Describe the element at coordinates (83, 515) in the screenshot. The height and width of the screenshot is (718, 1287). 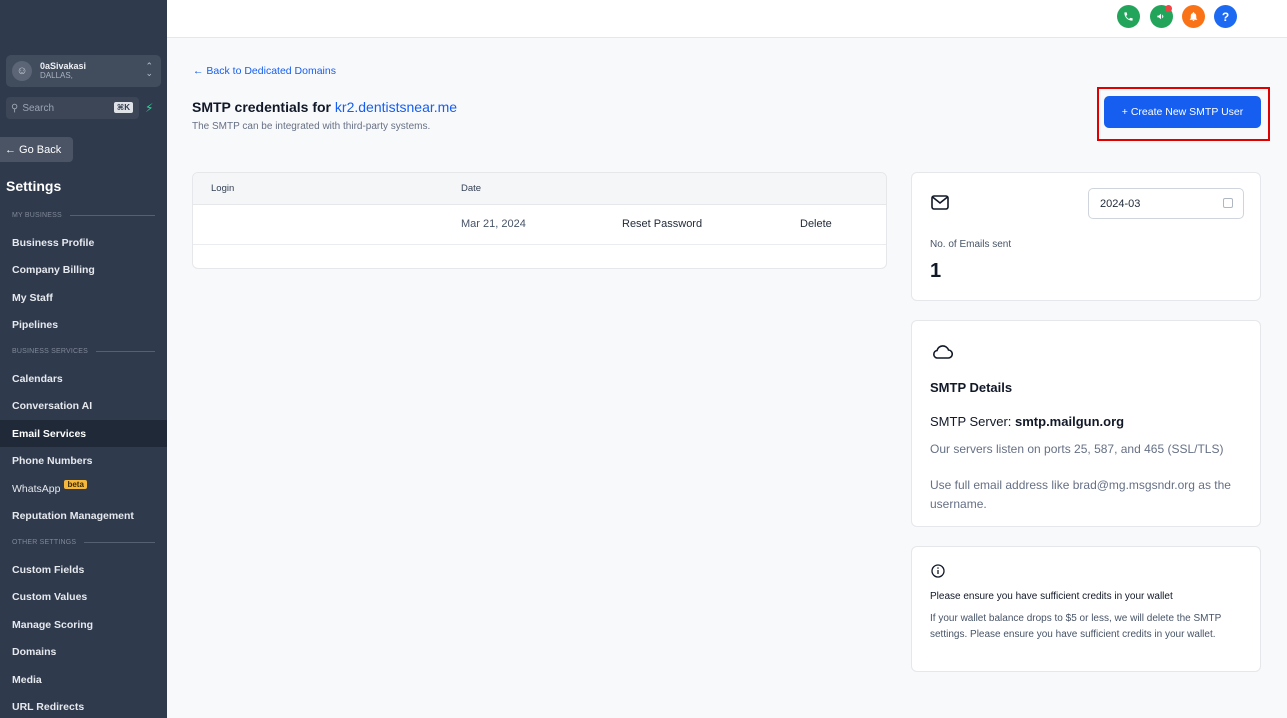
I see `sidebar-item-reputation-management: Reputation Management` at that location.